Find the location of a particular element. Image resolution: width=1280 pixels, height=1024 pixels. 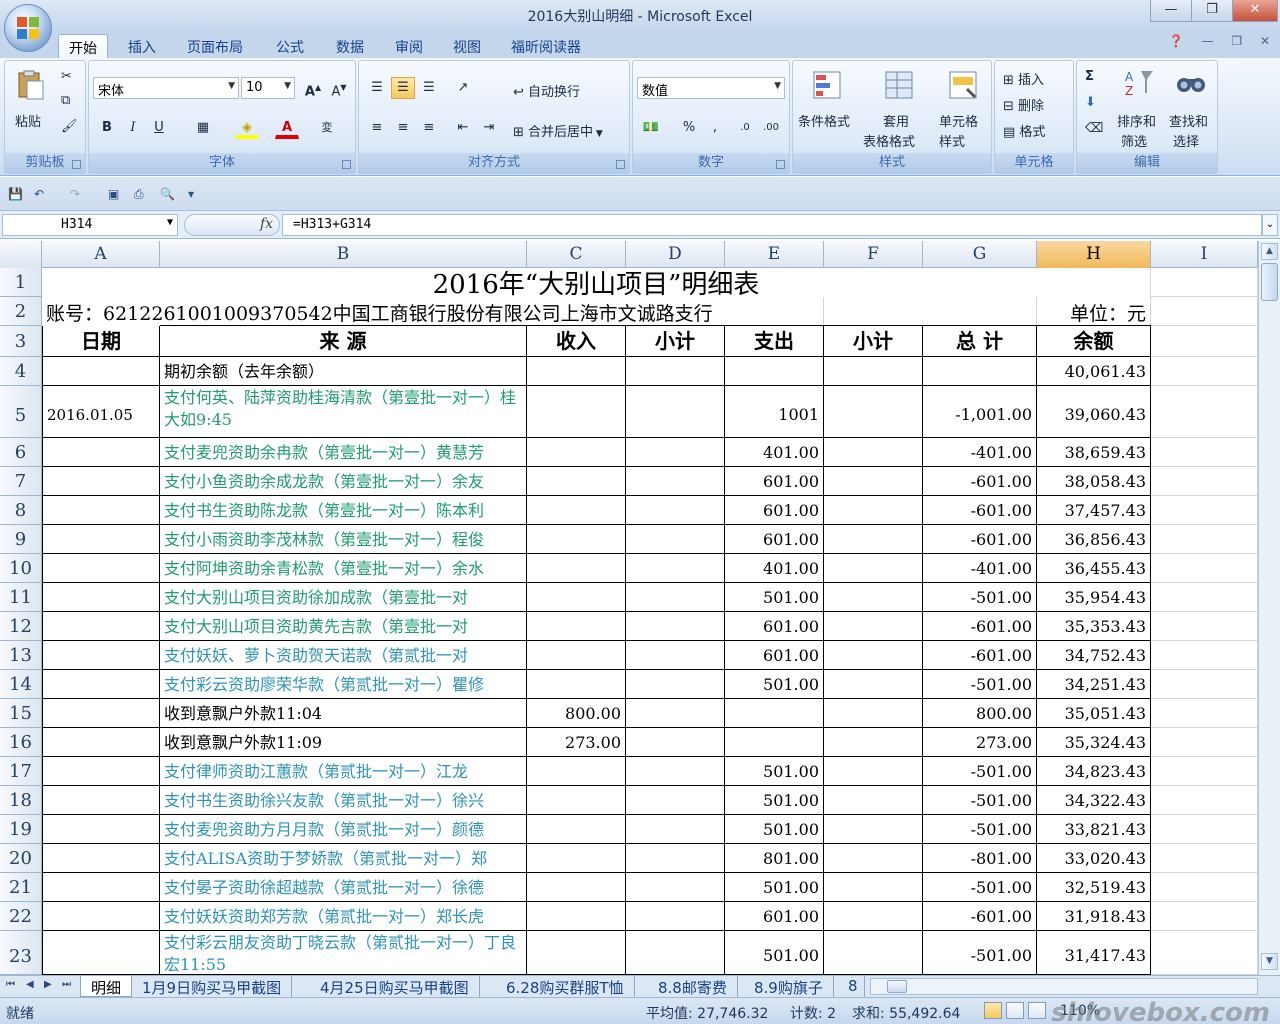

cell-balance: 35,954.43 is located at coordinates (1094, 597).